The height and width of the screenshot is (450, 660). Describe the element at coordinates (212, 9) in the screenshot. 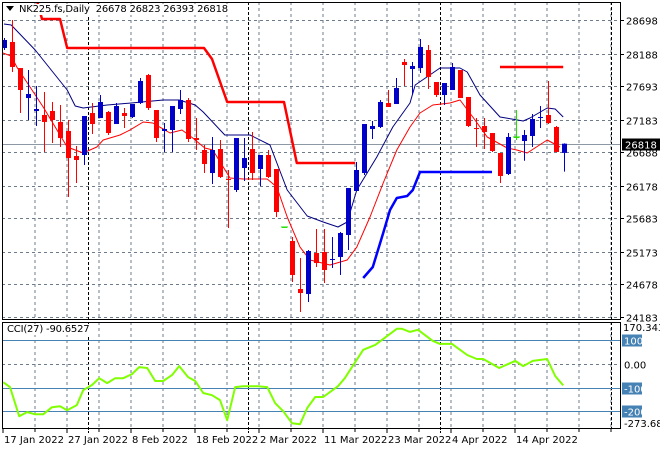

I see `ohlc-close: 26818` at that location.